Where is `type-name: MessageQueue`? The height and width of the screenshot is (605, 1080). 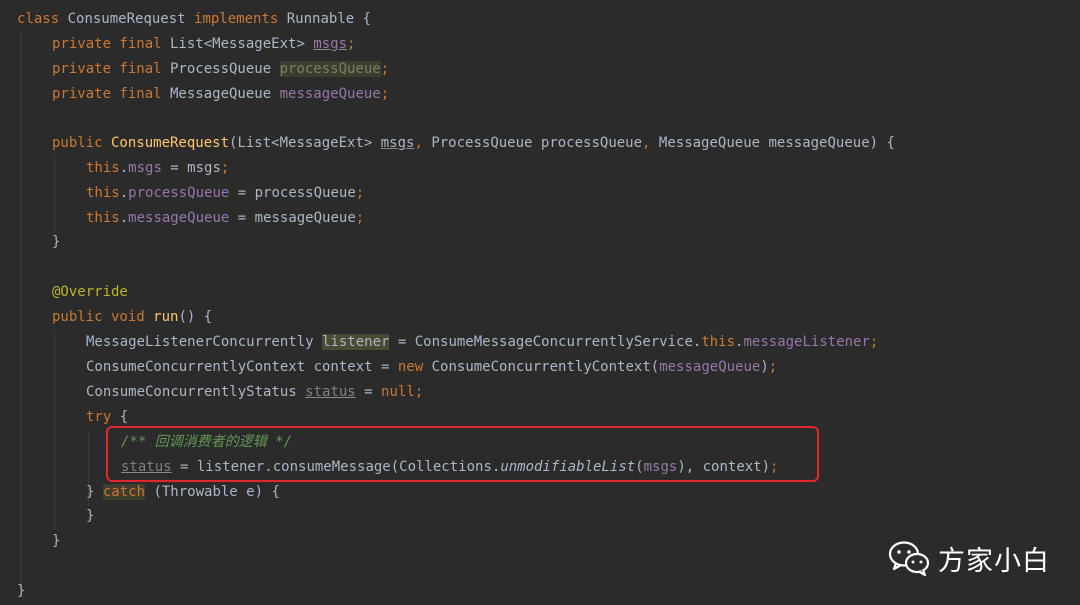
type-name: MessageQueue is located at coordinates (220, 94).